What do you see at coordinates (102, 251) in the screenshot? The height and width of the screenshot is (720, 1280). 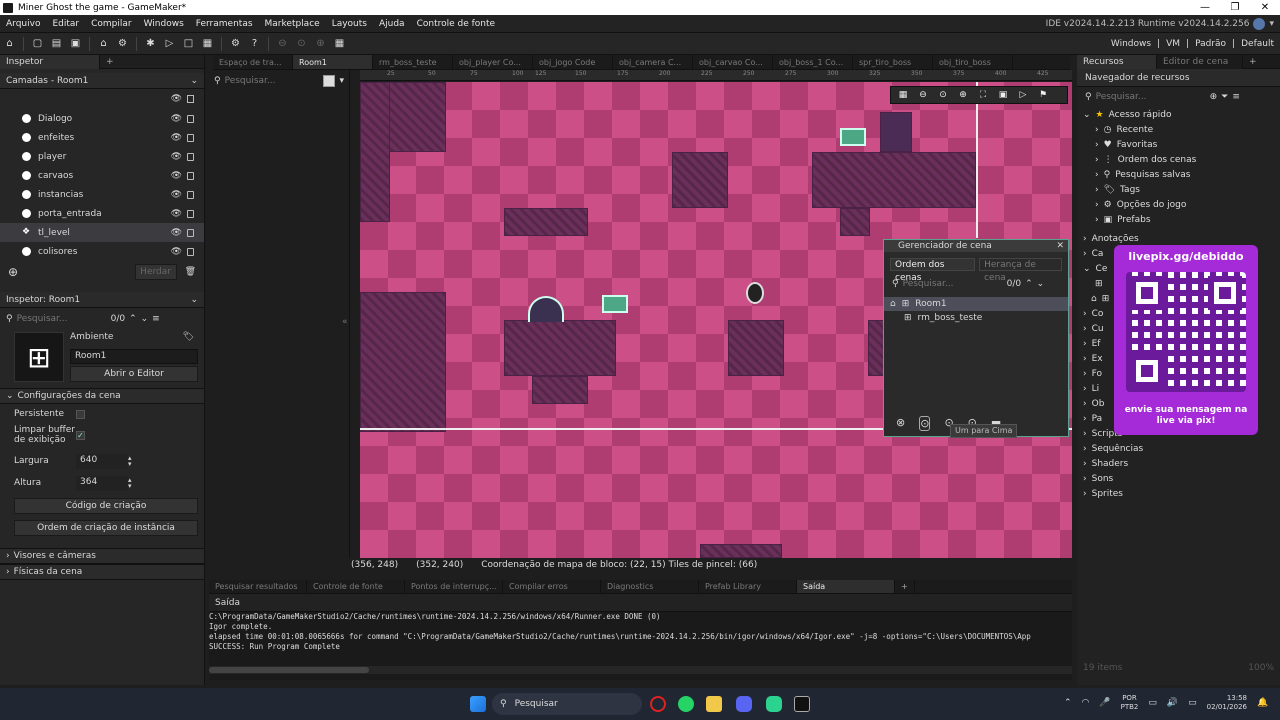 I see `layer-item: colisores 👁` at bounding box center [102, 251].